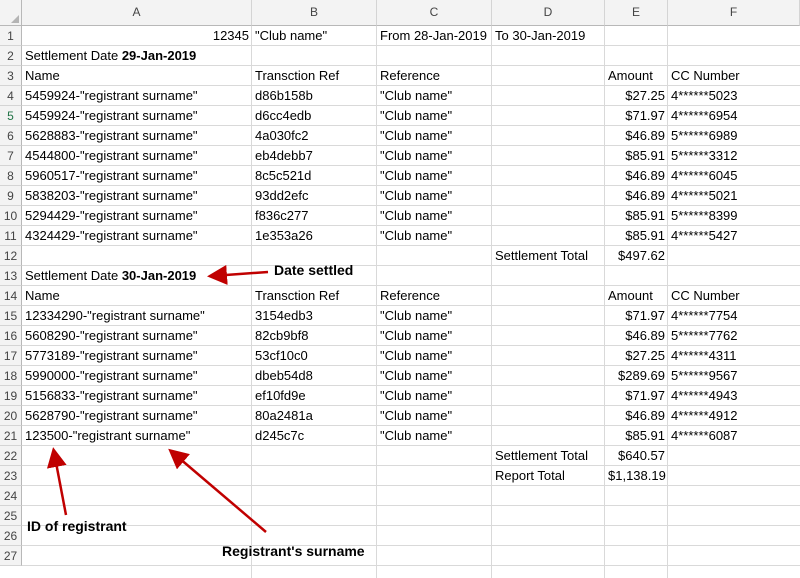  I want to click on row-header-9: 9, so click(11, 196).